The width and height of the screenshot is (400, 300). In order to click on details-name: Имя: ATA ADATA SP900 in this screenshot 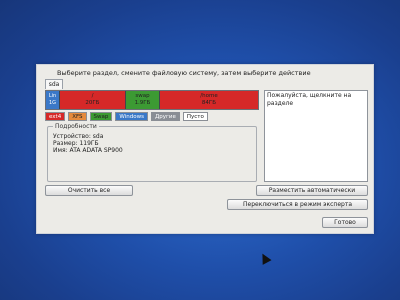, I will do `click(88, 150)`.